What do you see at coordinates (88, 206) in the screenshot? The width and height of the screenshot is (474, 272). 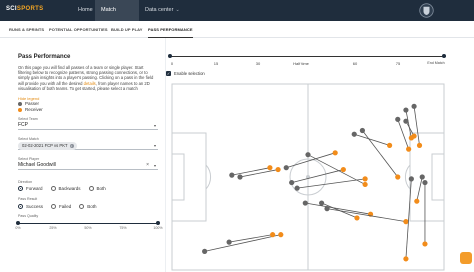 I see `result-both-radio: Both` at bounding box center [88, 206].